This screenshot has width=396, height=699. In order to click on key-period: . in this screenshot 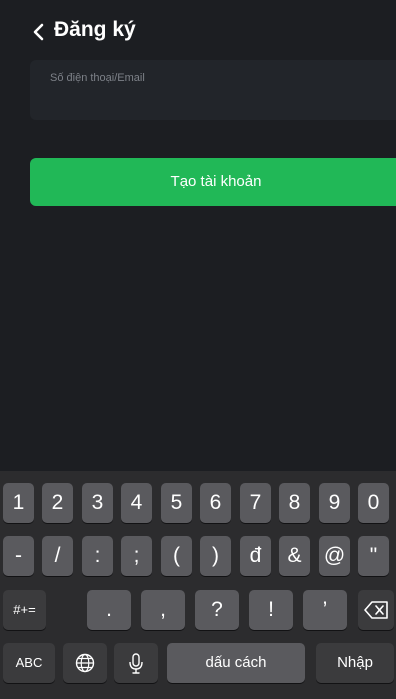, I will do `click(109, 610)`.